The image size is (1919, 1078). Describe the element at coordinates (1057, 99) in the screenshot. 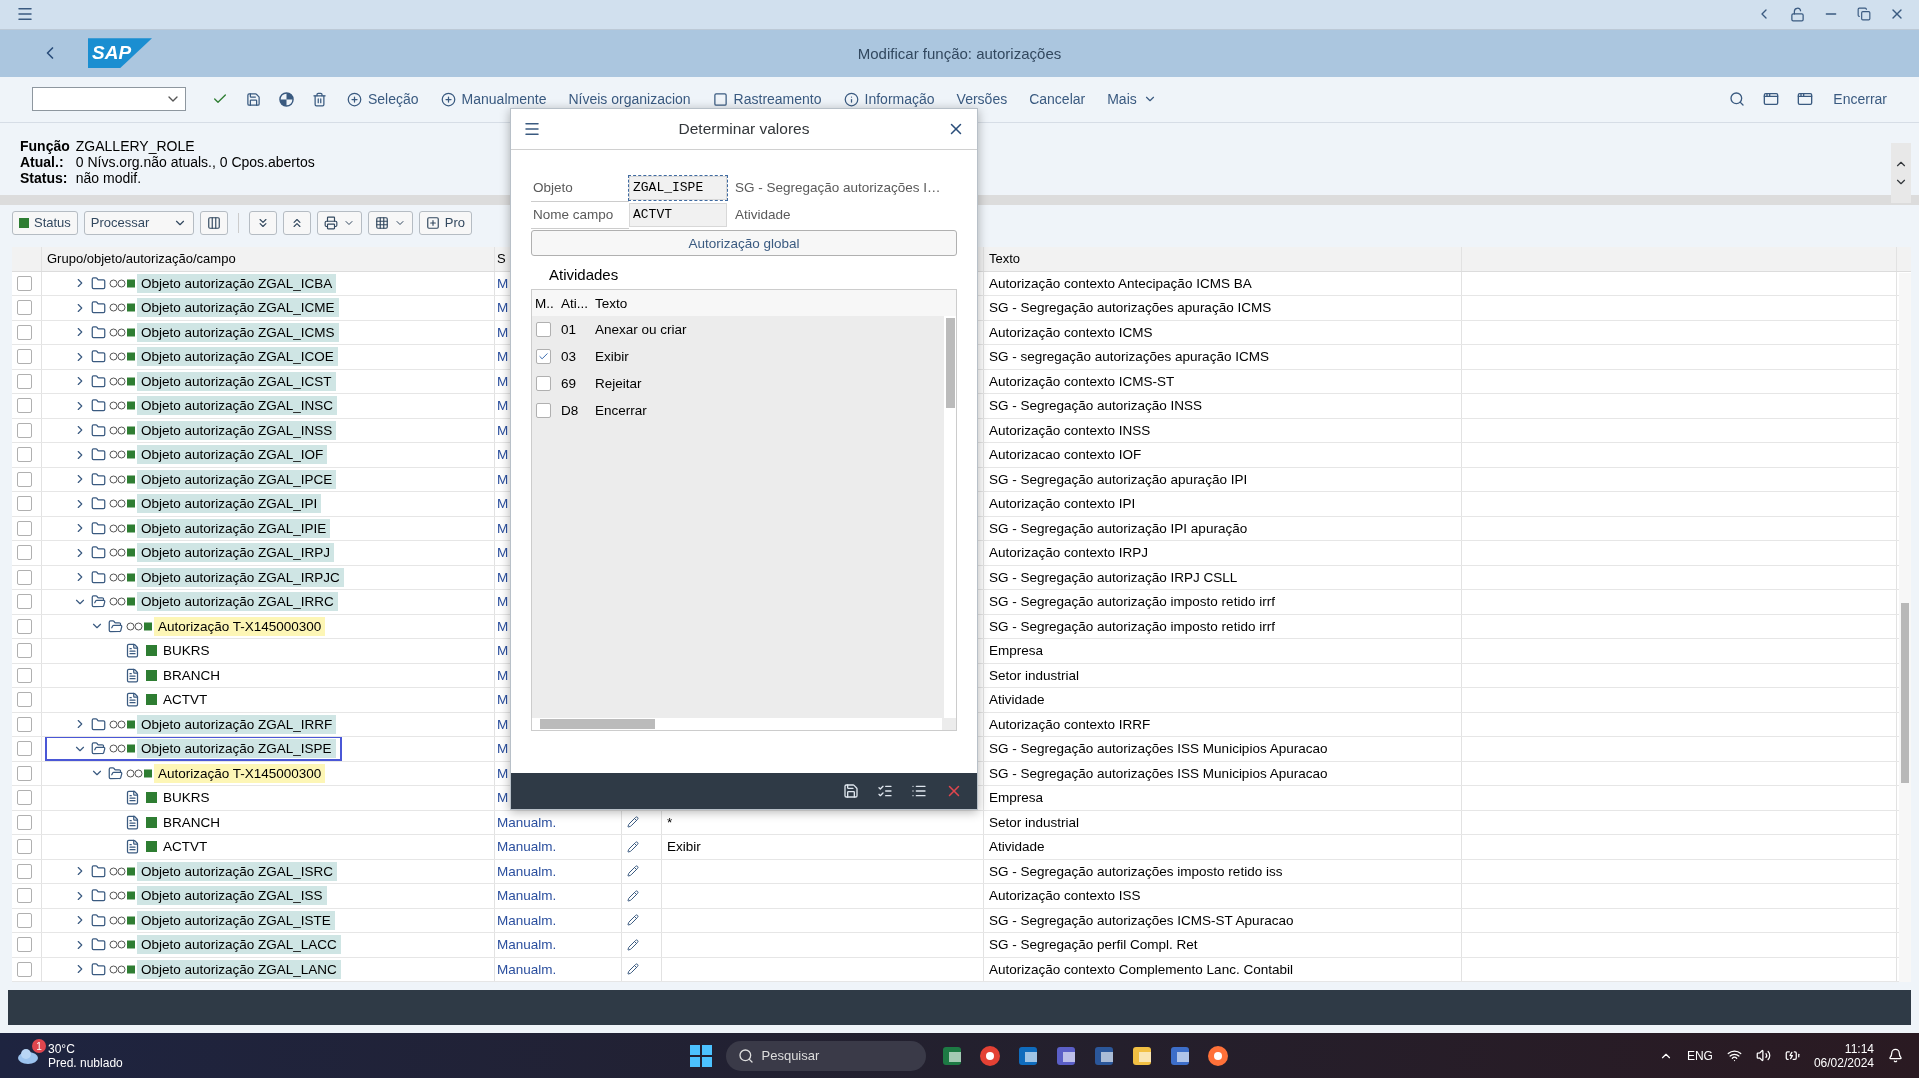

I see `toolbar-button: Cancelar` at that location.